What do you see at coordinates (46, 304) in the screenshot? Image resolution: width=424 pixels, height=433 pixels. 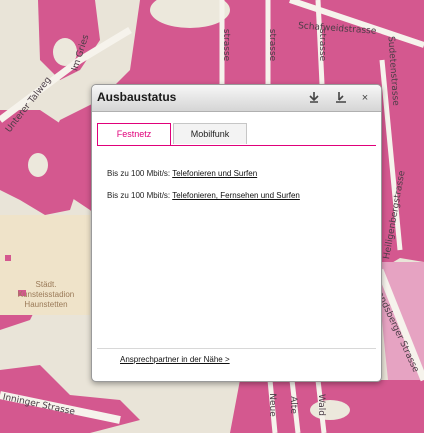 I see `poi-line: Haunstetten` at bounding box center [46, 304].